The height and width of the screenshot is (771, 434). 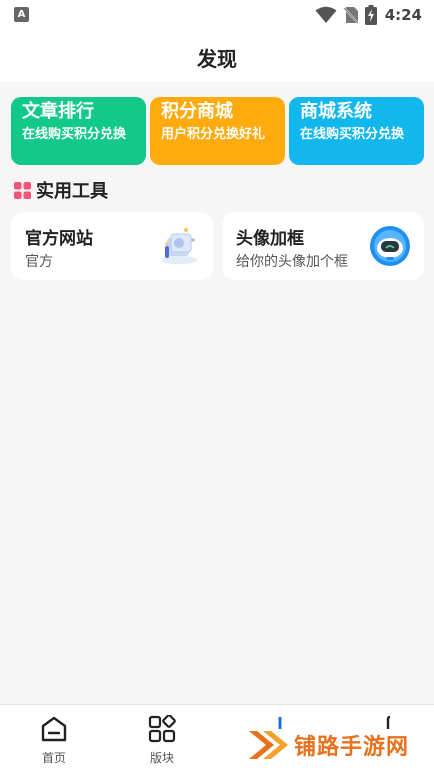 What do you see at coordinates (326, 14) in the screenshot?
I see `wifi-icon` at bounding box center [326, 14].